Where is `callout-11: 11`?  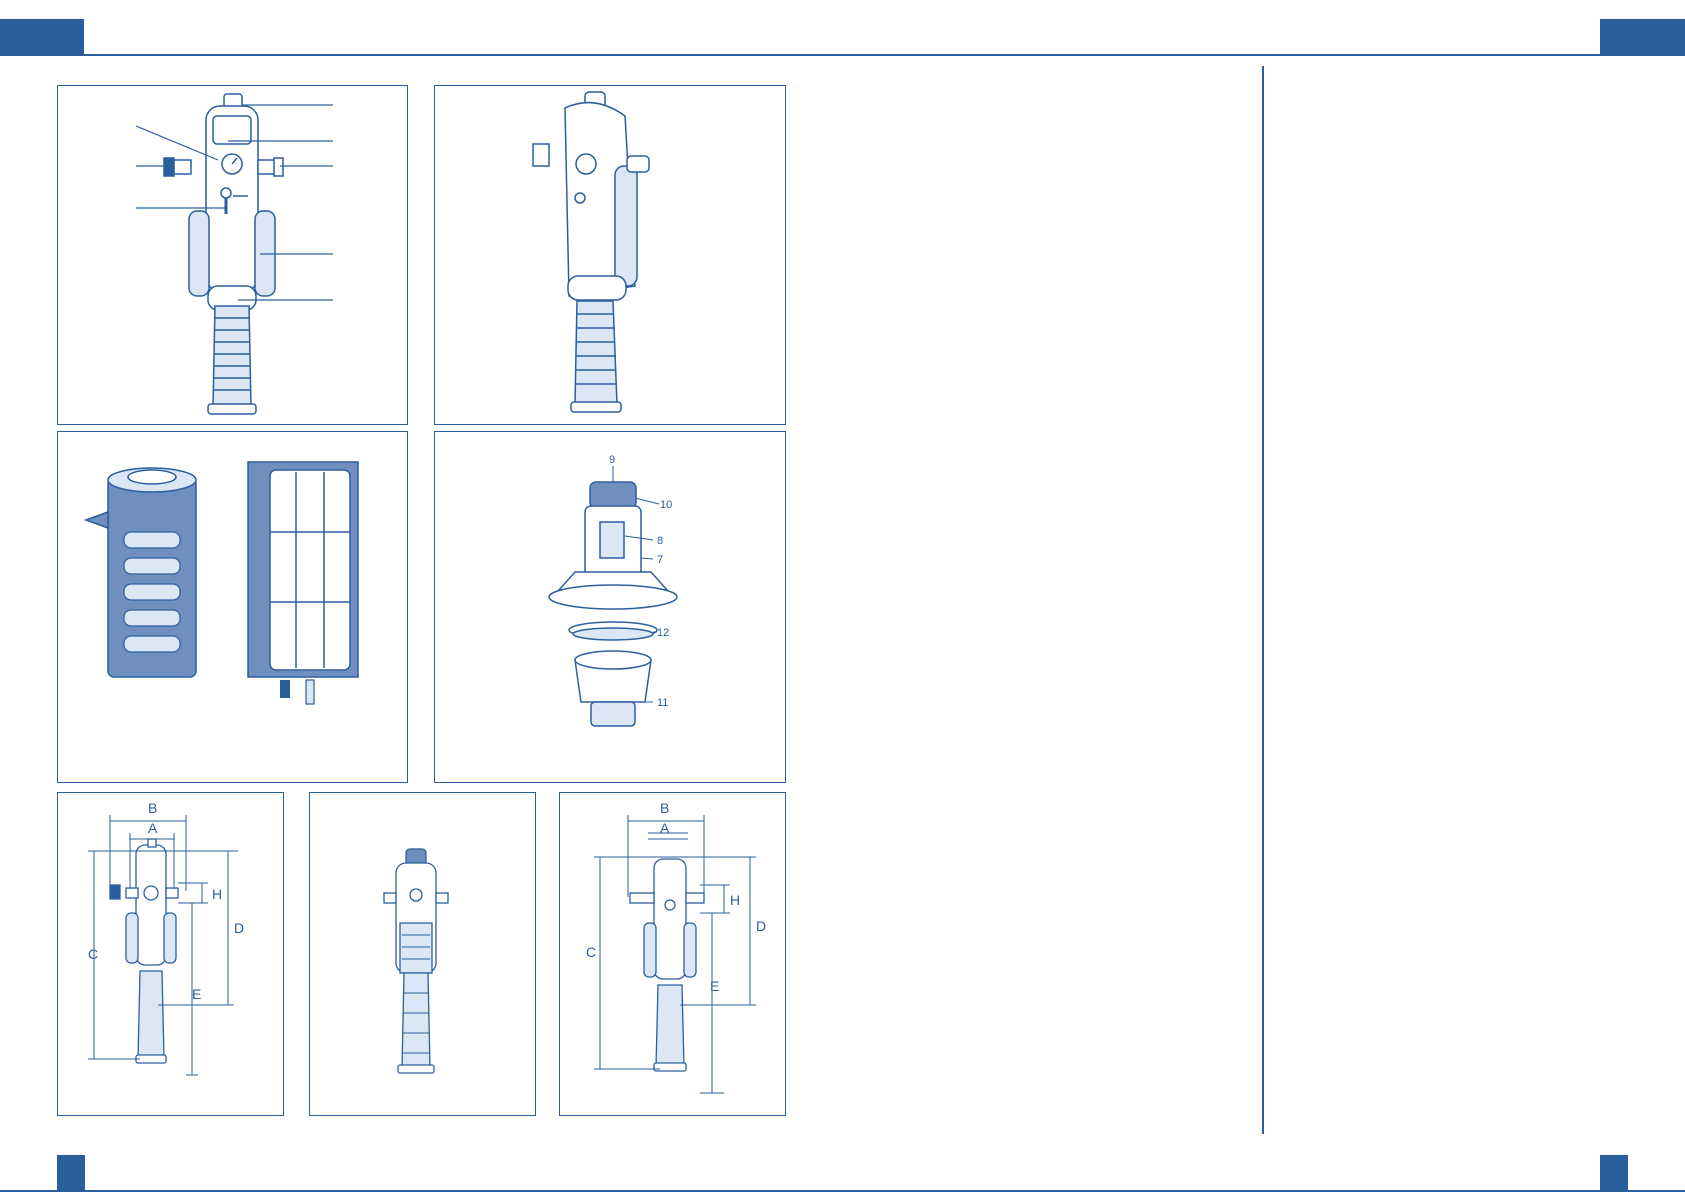
callout-11: 11 is located at coordinates (662, 703).